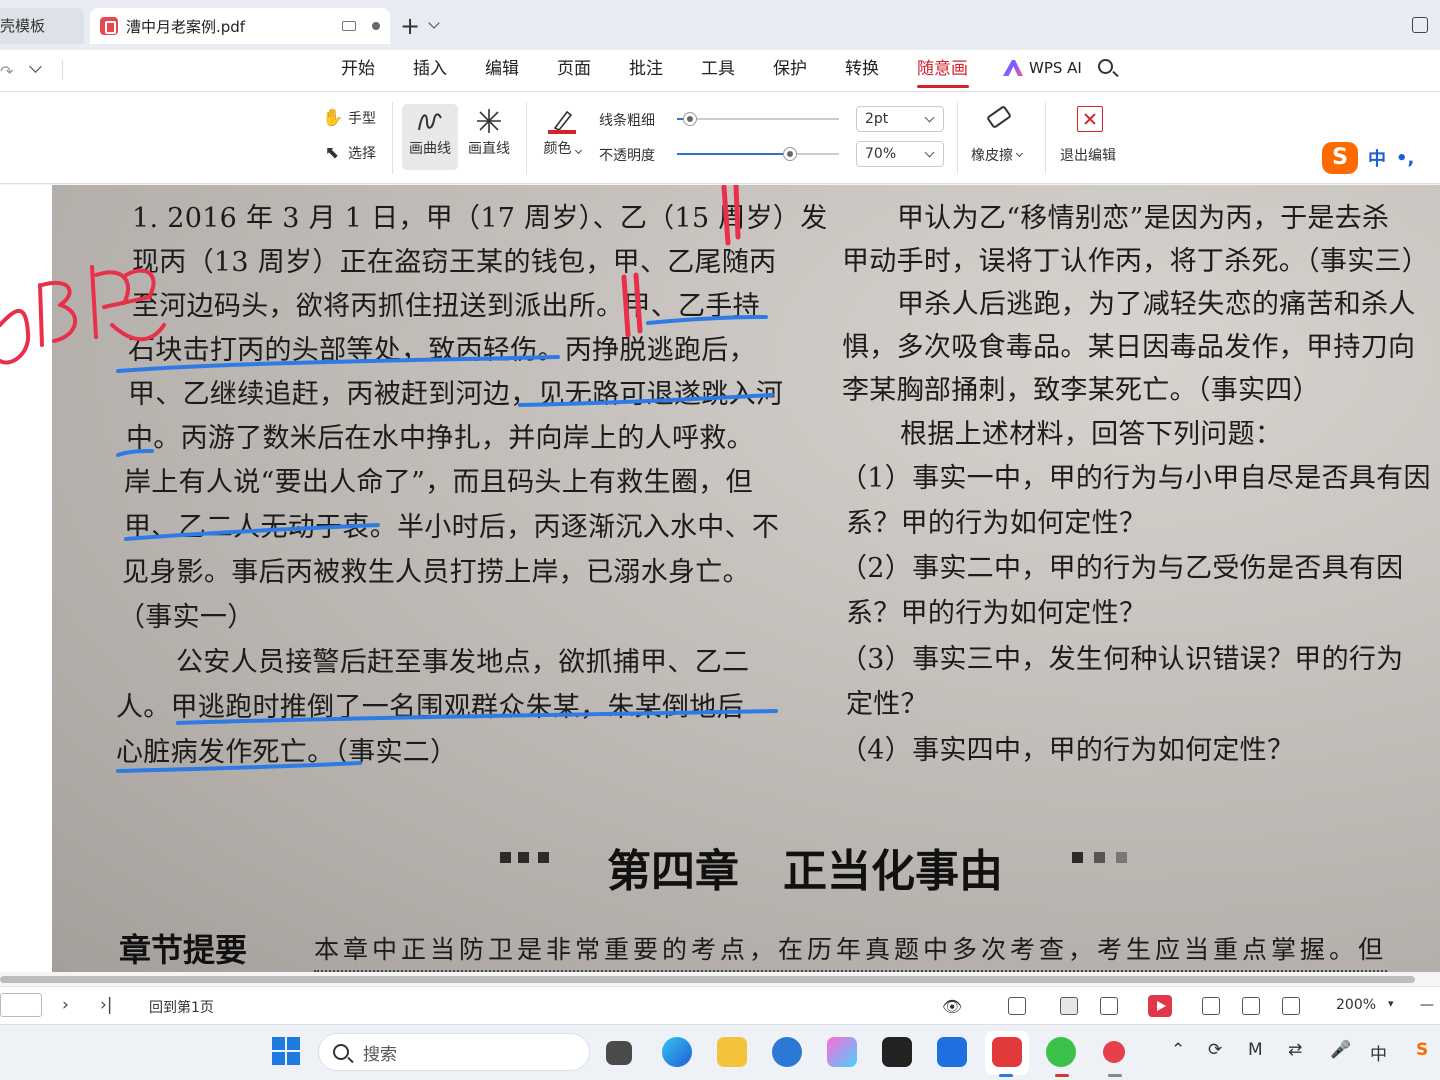 Image resolution: width=1440 pixels, height=1080 pixels. I want to click on tray-app-icon: M, so click(1255, 1050).